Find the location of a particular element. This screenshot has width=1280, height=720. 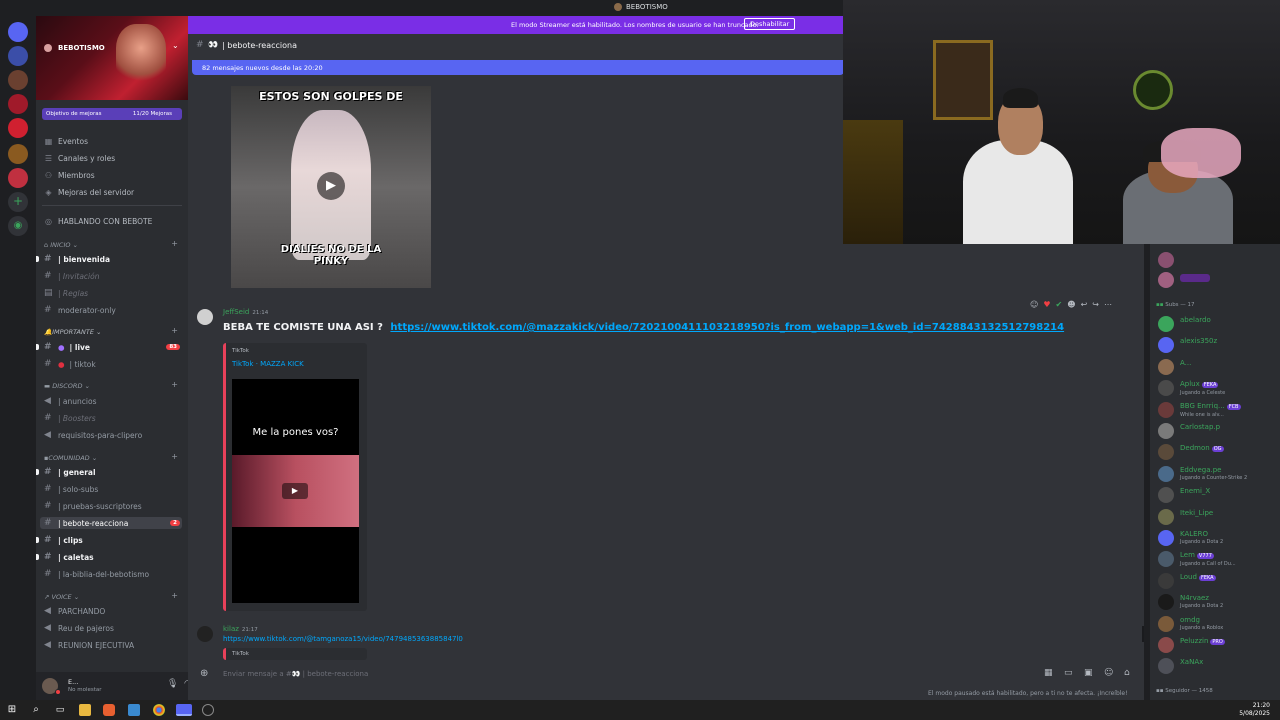

embed-video: Me la pones vos? ▶ is located at coordinates (295, 491).